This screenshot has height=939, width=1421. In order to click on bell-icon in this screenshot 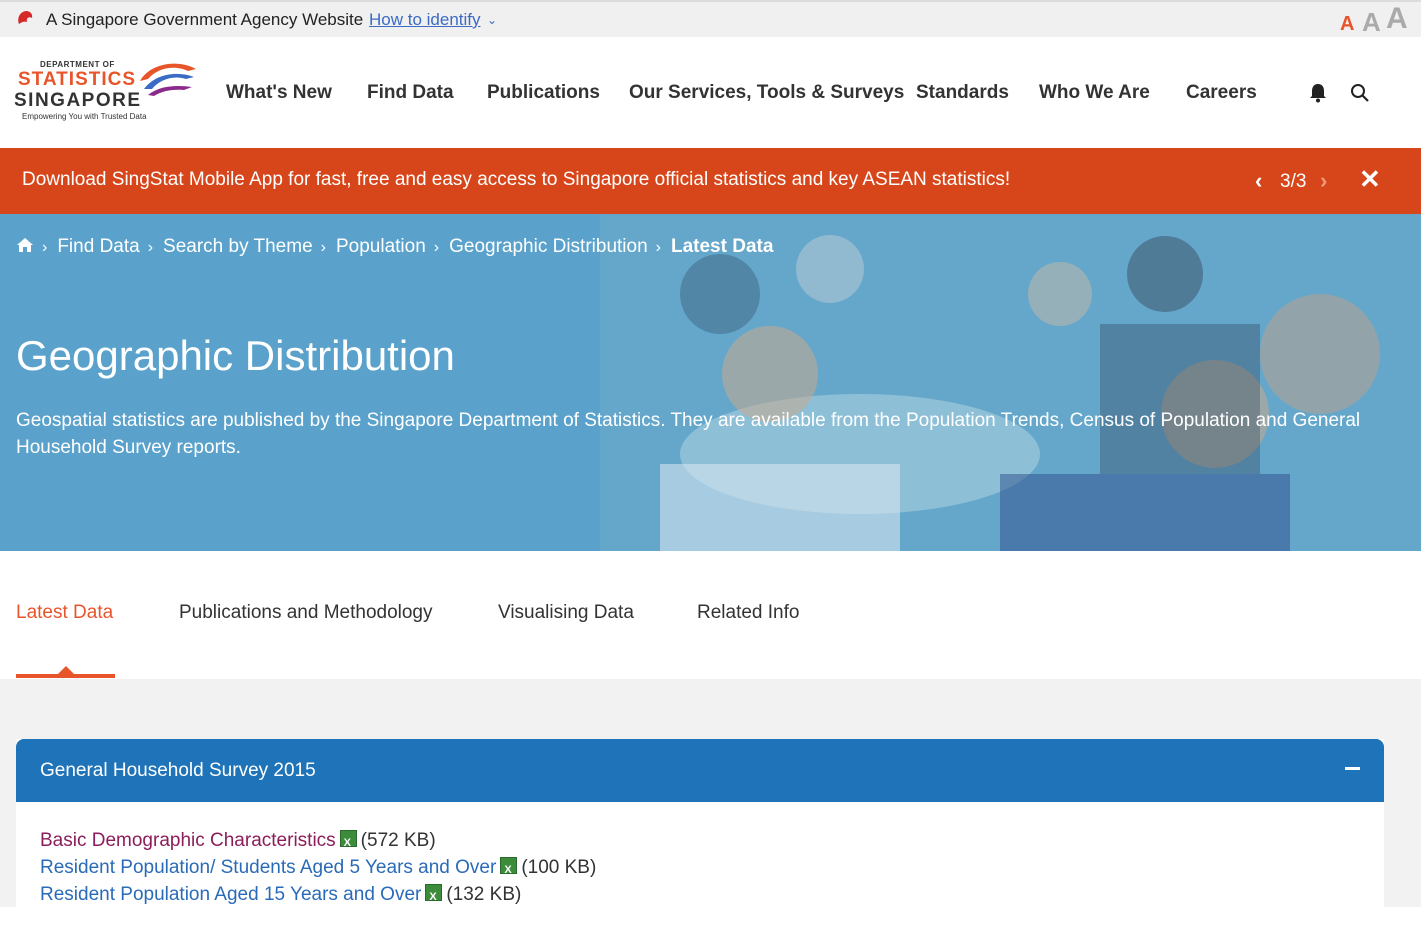, I will do `click(1318, 93)`.